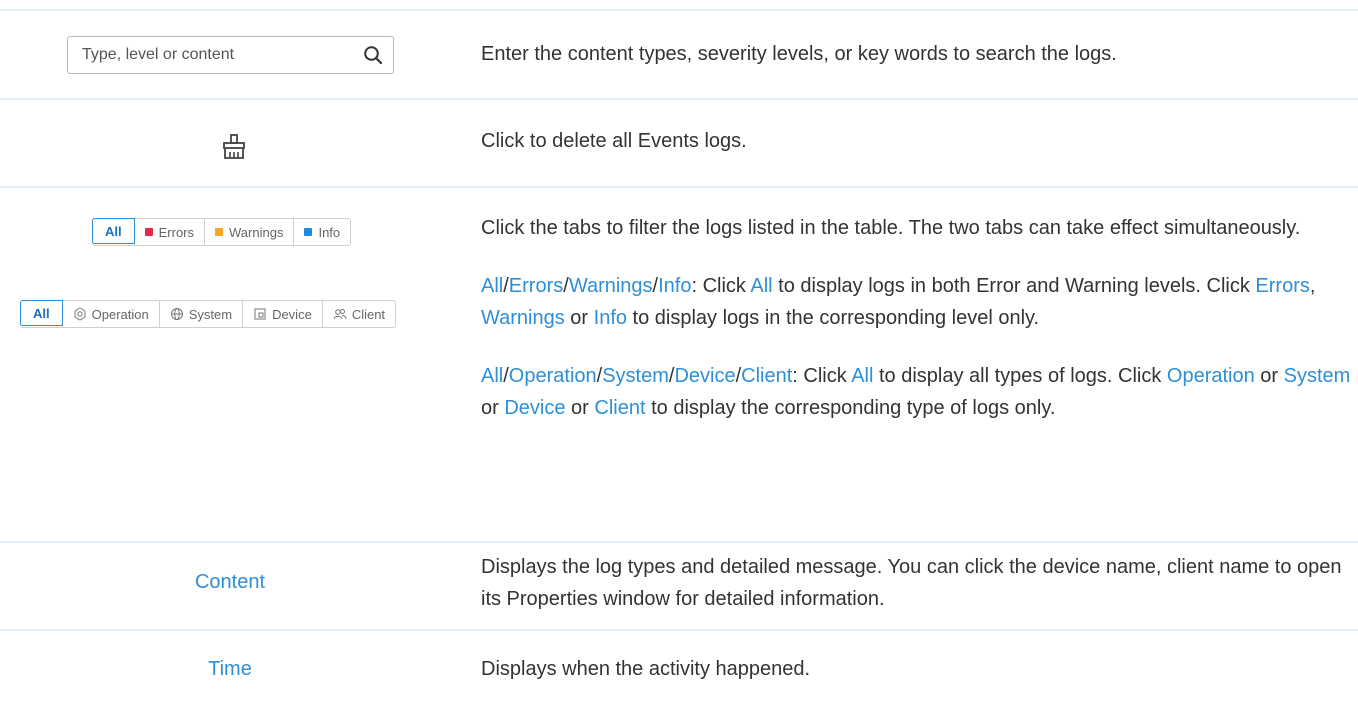 This screenshot has width=1358, height=709. What do you see at coordinates (329, 232) in the screenshot?
I see `tab-label: Info` at bounding box center [329, 232].